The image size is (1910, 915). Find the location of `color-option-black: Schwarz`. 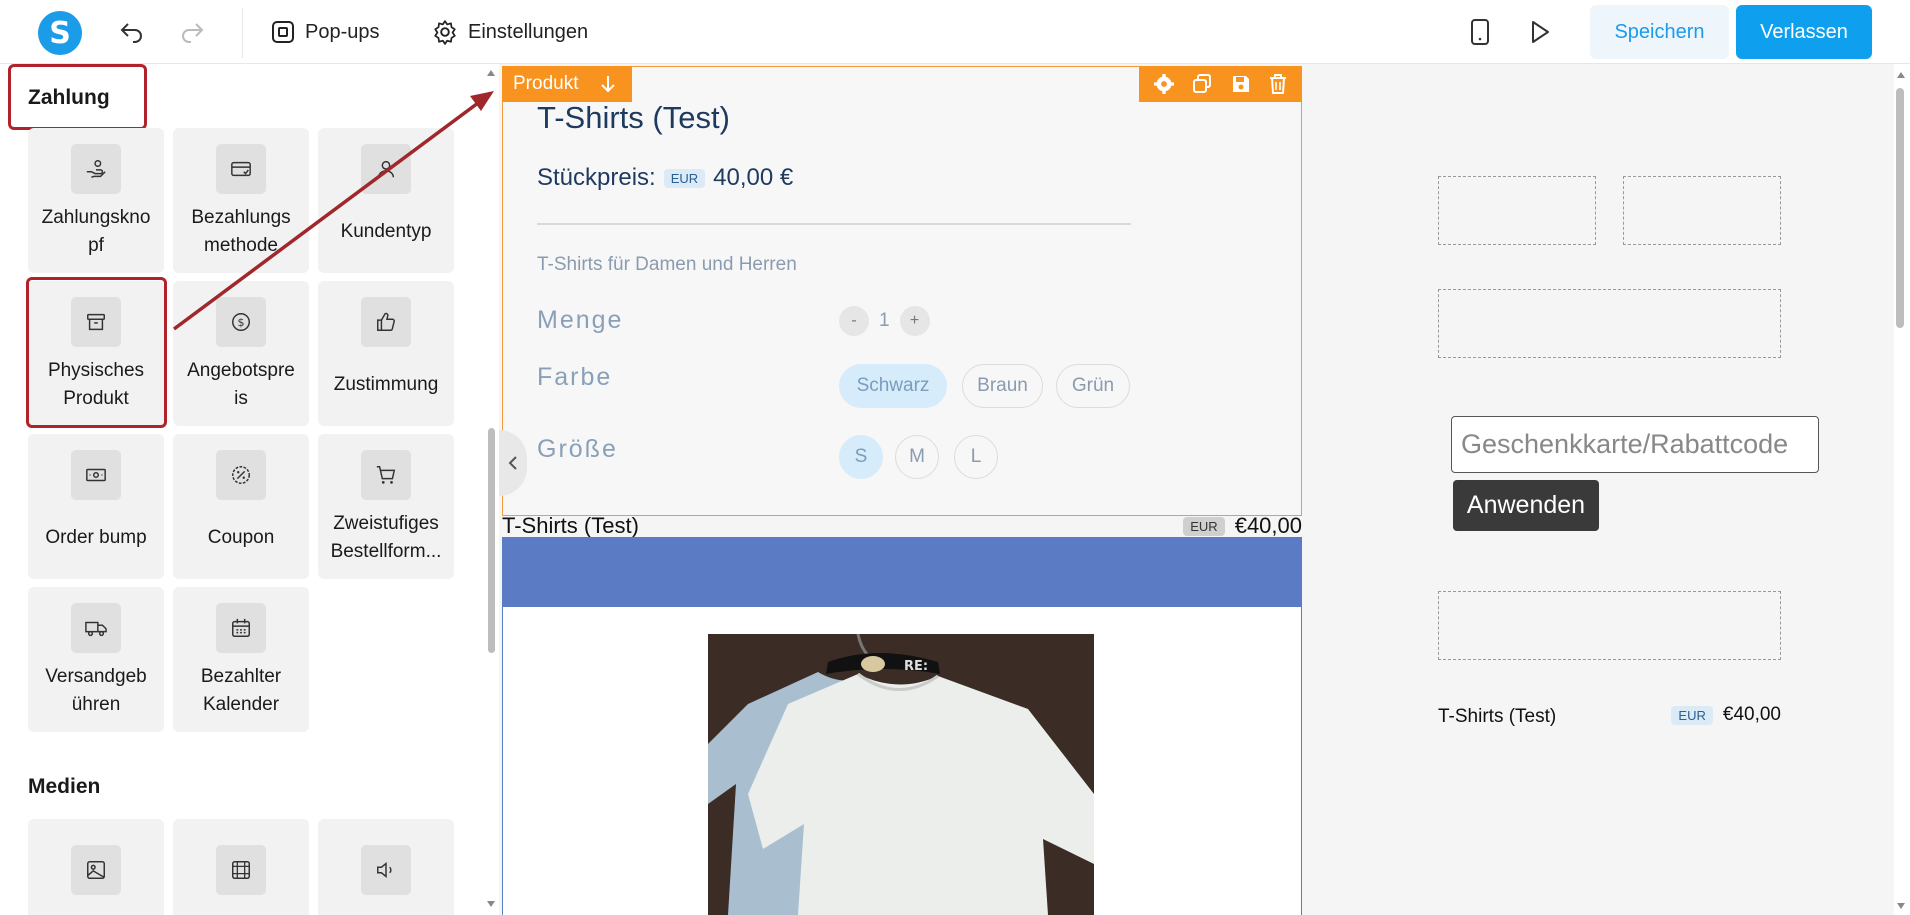

color-option-black: Schwarz is located at coordinates (893, 386).